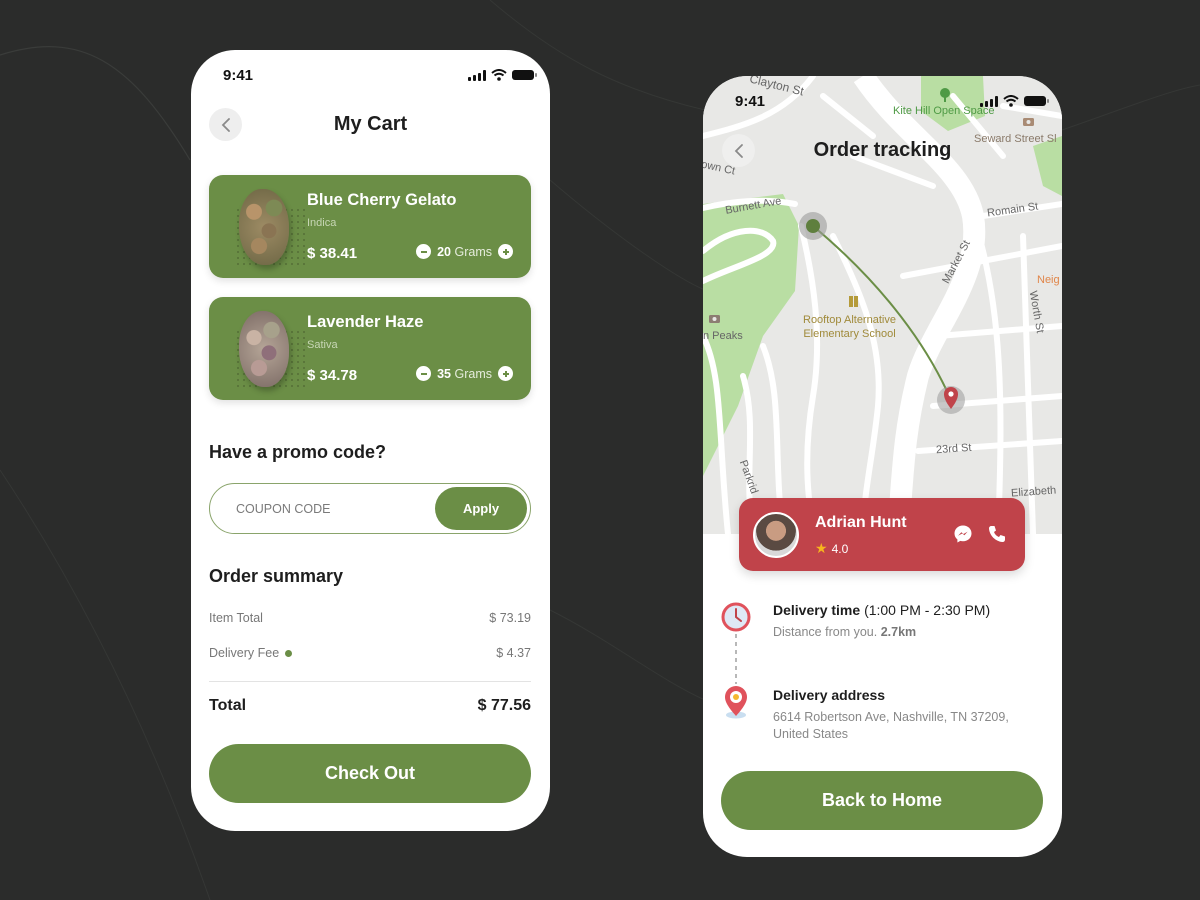 This screenshot has height=900, width=1200. Describe the element at coordinates (736, 702) in the screenshot. I see `location-pin-icon` at that location.